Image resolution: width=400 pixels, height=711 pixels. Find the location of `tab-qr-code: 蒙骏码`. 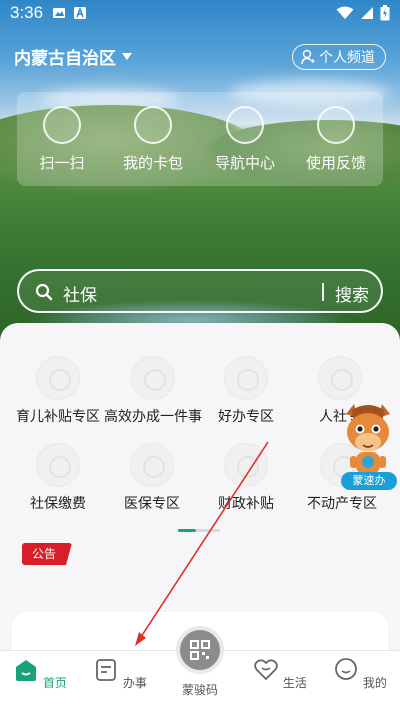

tab-qr-code: 蒙骏码 is located at coordinates (200, 689).